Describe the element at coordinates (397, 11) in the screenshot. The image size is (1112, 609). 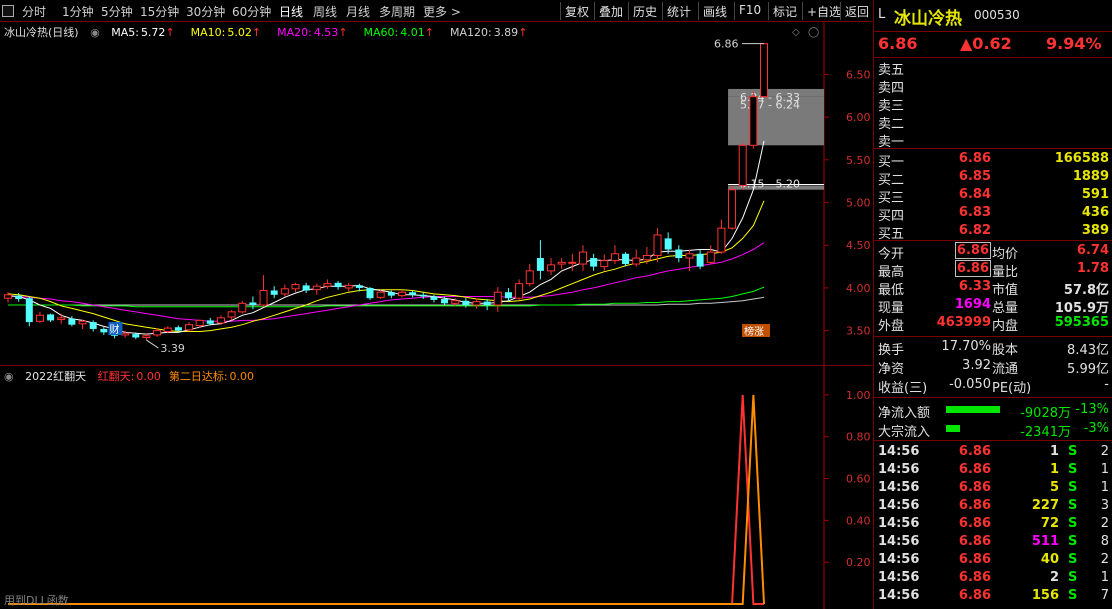
I see `period-tab: 多周期` at that location.